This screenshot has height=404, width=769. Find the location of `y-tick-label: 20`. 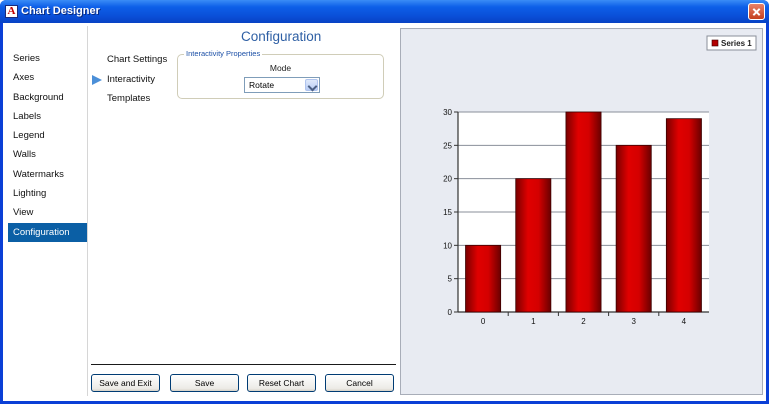

y-tick-label: 20 is located at coordinates (447, 179).